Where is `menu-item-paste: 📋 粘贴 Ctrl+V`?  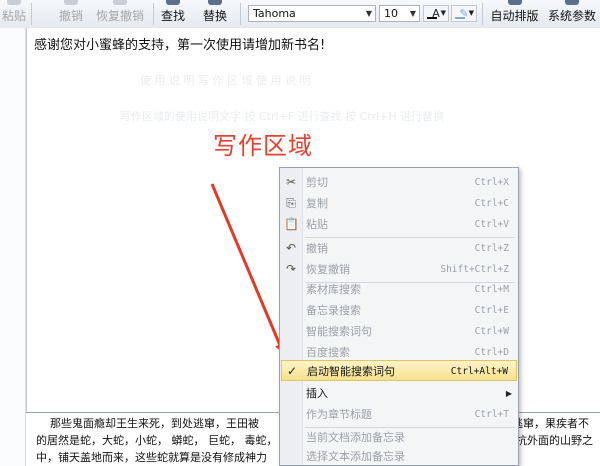 menu-item-paste: 📋 粘贴 Ctrl+V is located at coordinates (399, 224).